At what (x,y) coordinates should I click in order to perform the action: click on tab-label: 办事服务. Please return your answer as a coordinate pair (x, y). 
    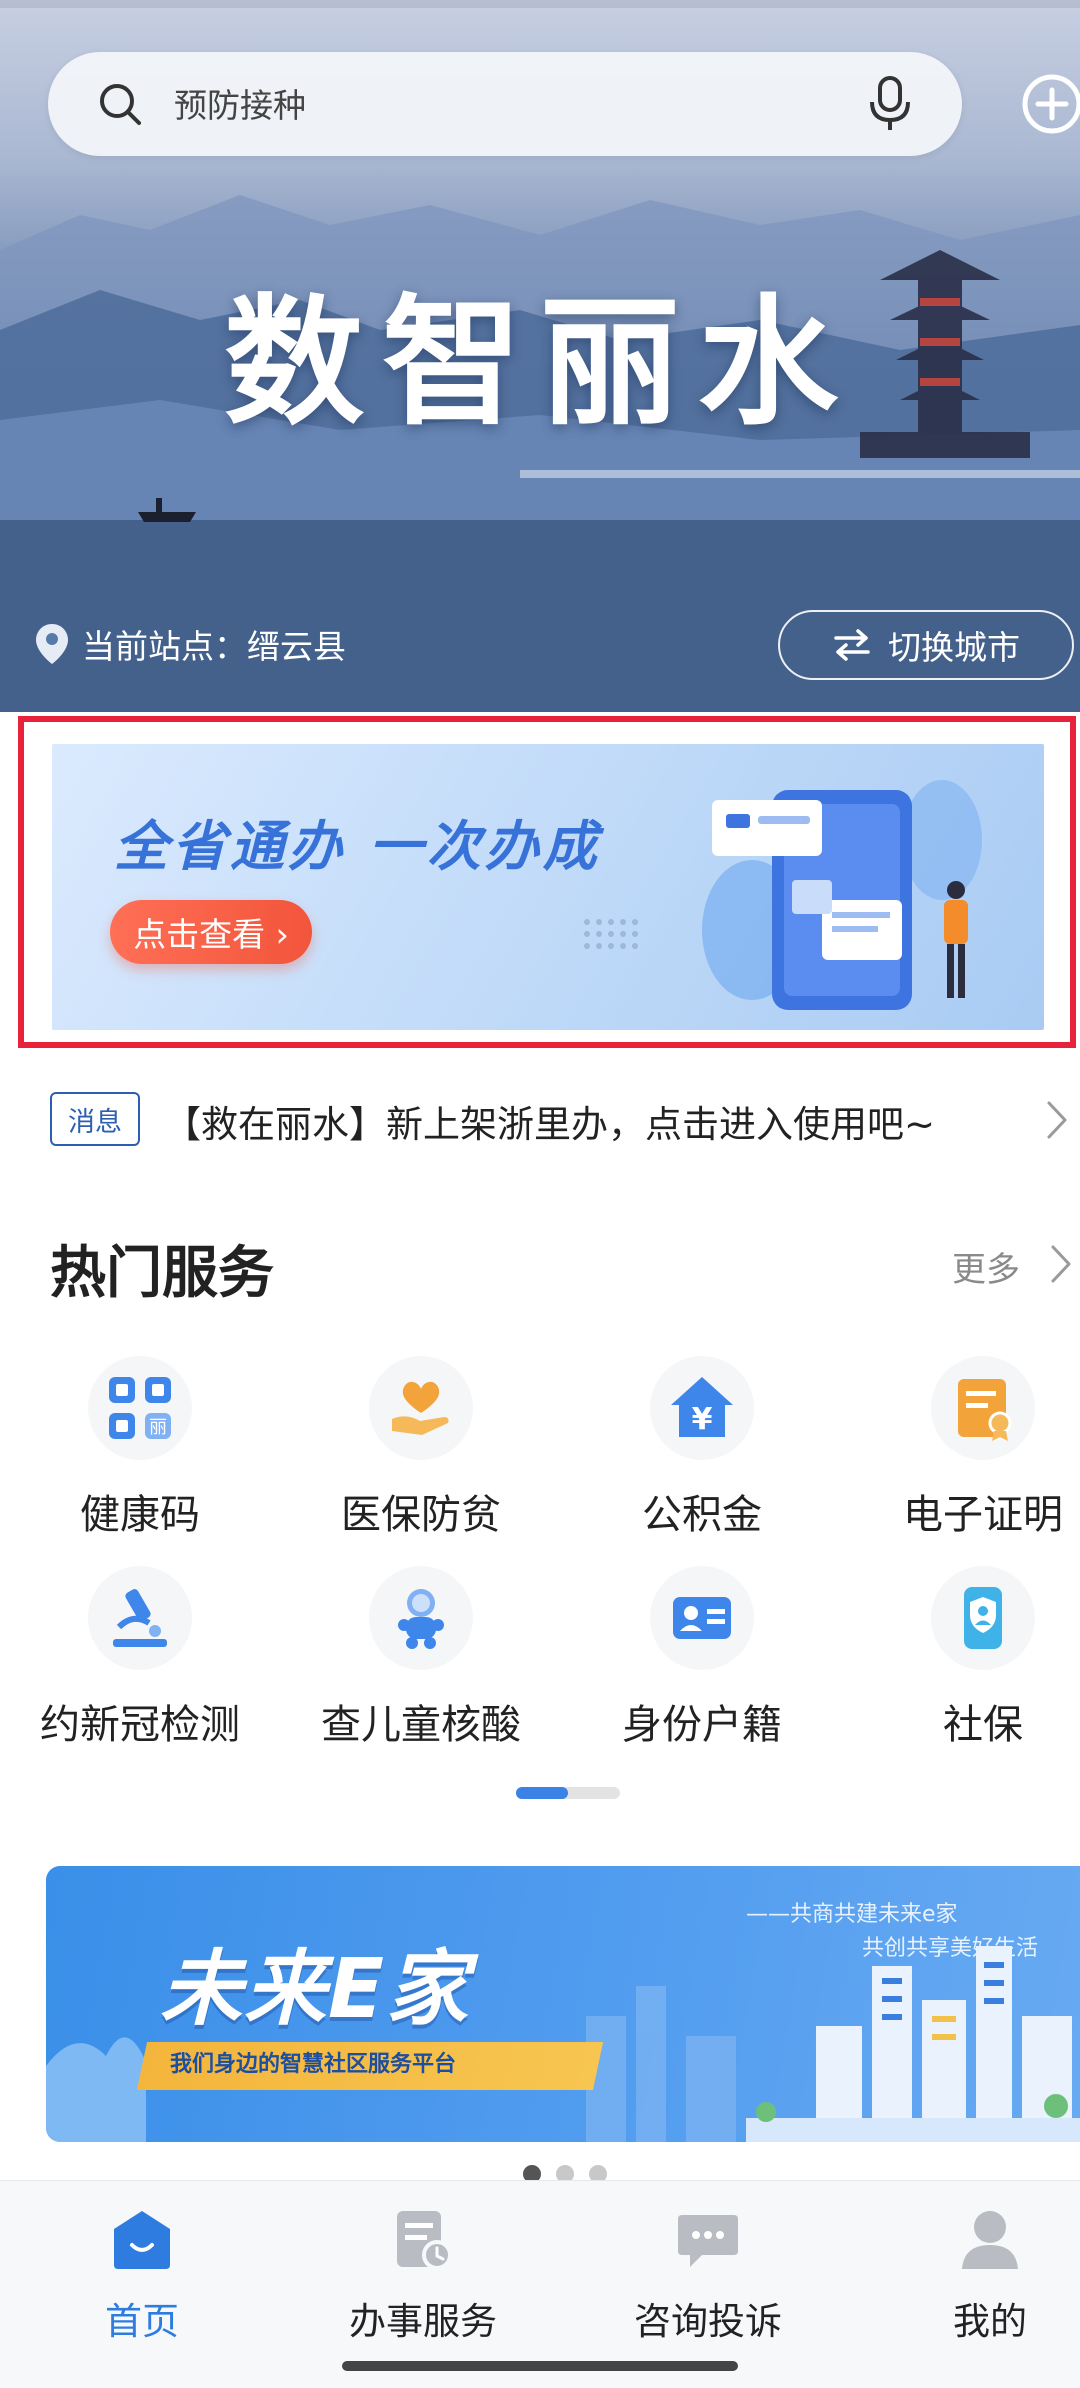
    Looking at the image, I should click on (423, 2321).